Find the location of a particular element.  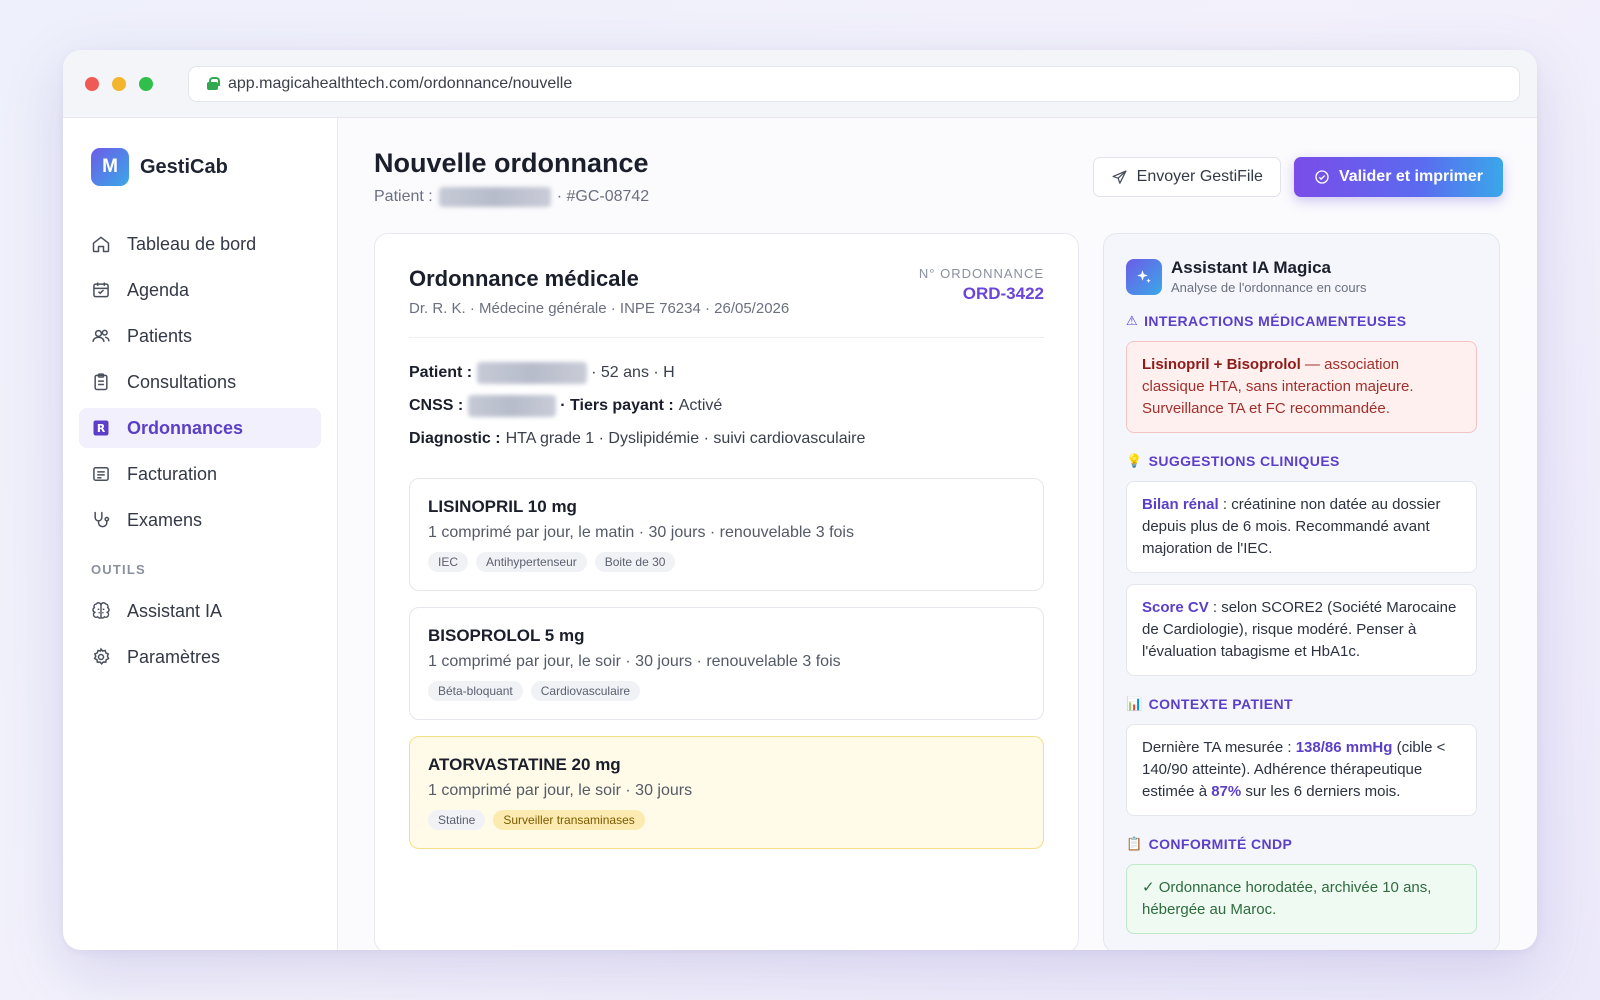

calendar-icon is located at coordinates (101, 290).